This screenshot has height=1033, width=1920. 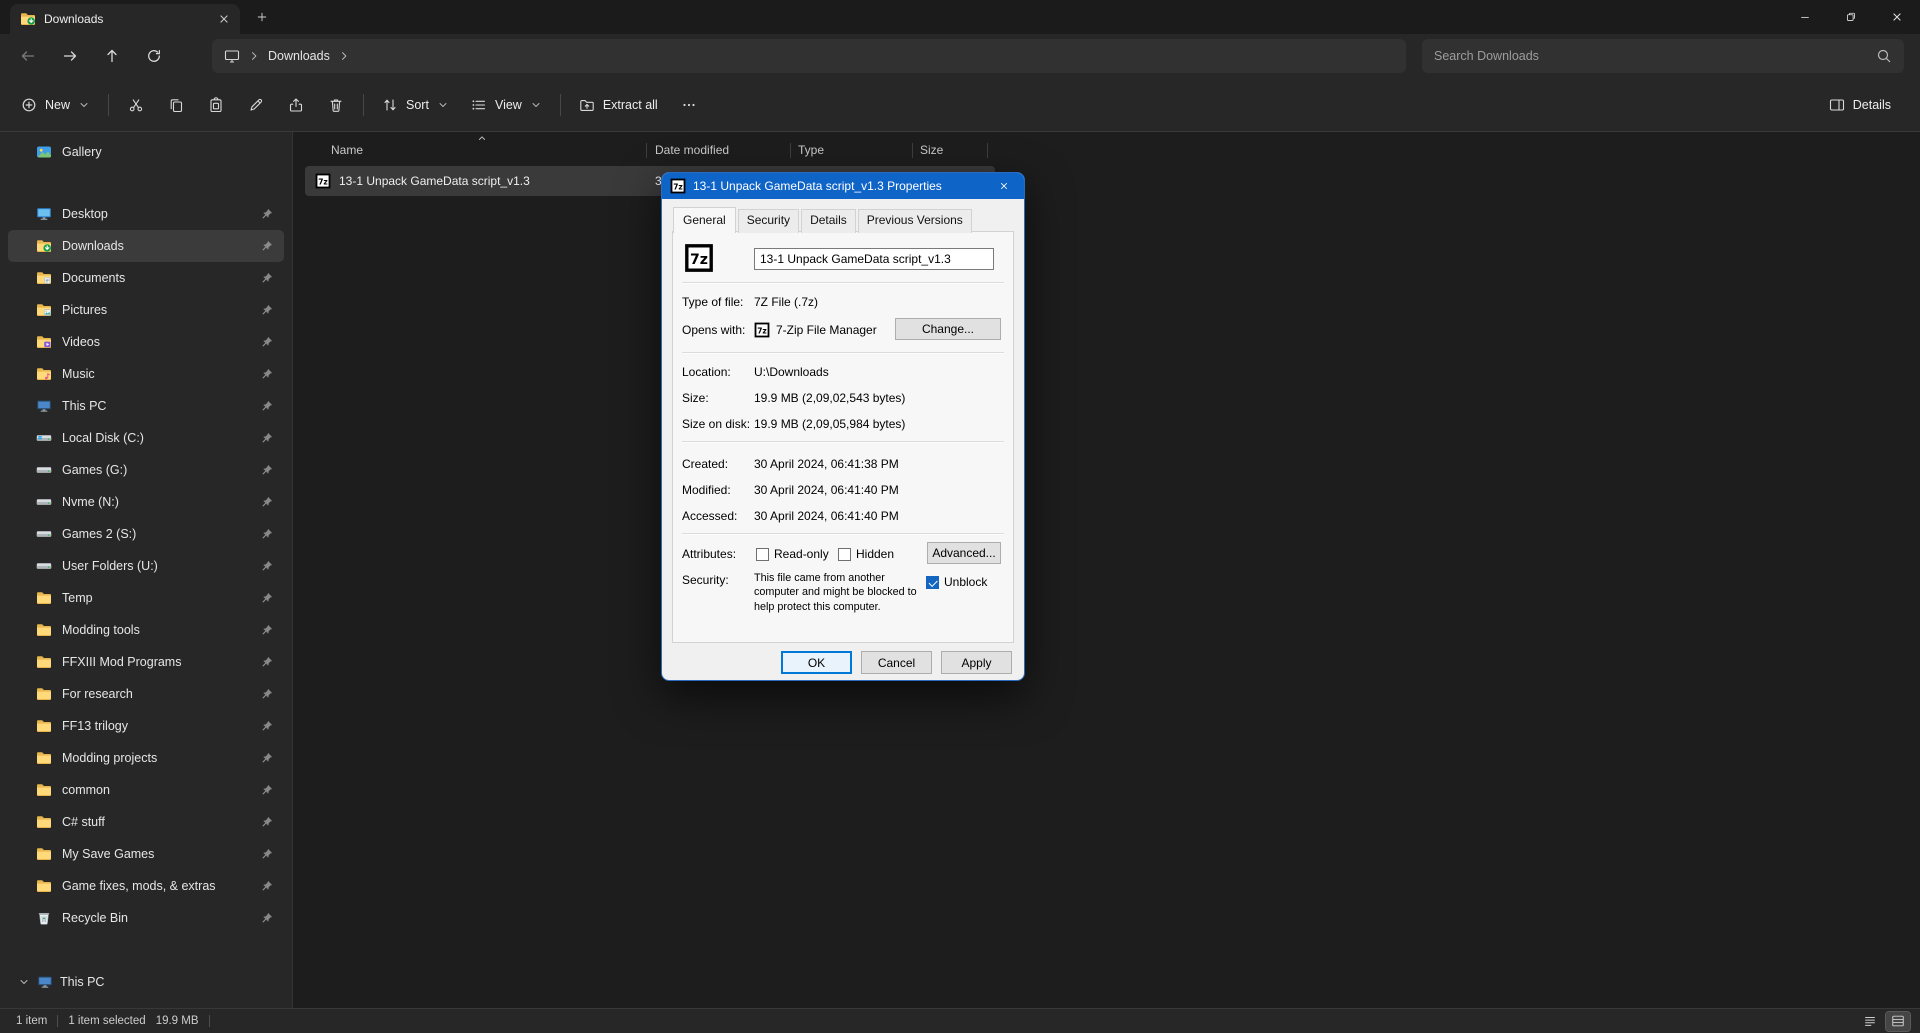 I want to click on sidebar-item-label: common, so click(x=86, y=790).